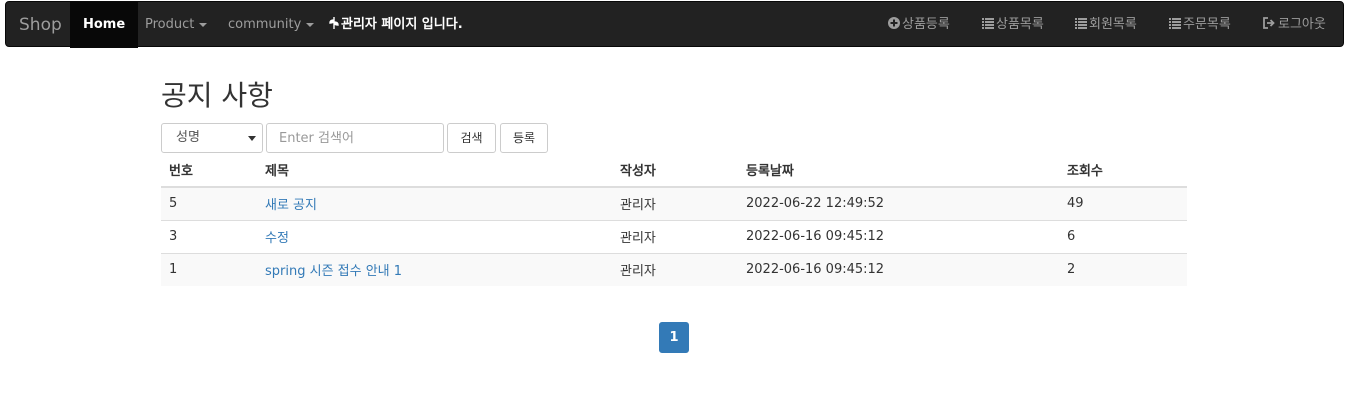  Describe the element at coordinates (291, 205) in the screenshot. I see `notice-title-link: 새로 공지` at that location.